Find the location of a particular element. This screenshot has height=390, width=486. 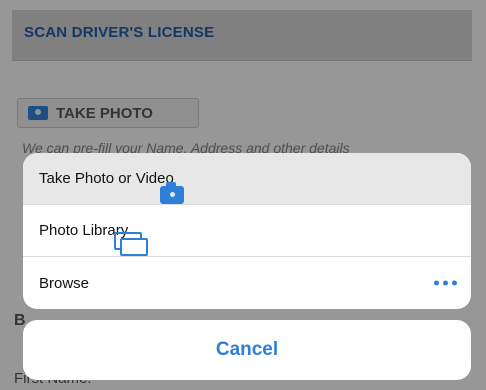

cancel-label: Cancel is located at coordinates (247, 349).